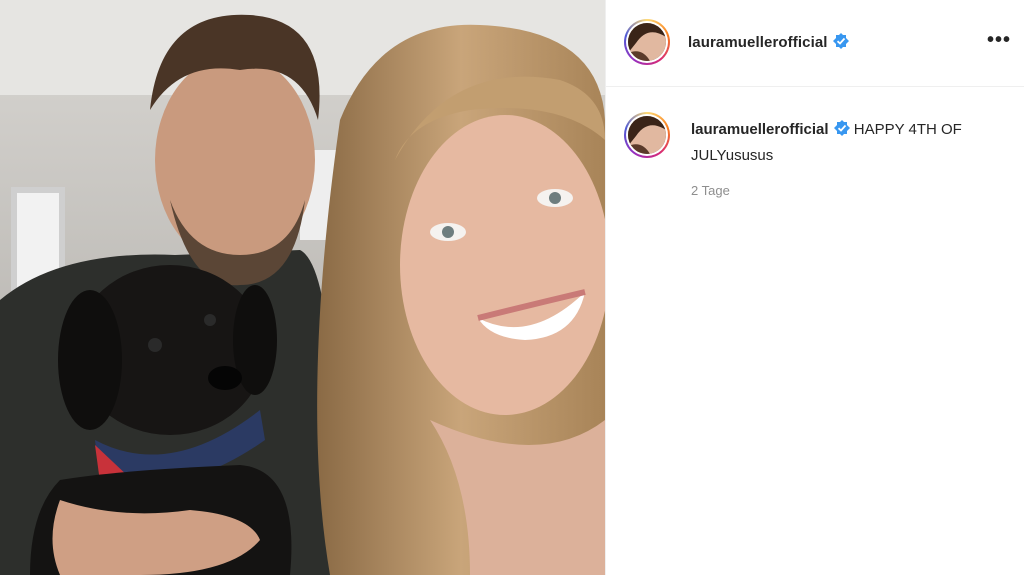 The height and width of the screenshot is (575, 1024). I want to click on post-timestamp: 2 Tage, so click(710, 190).